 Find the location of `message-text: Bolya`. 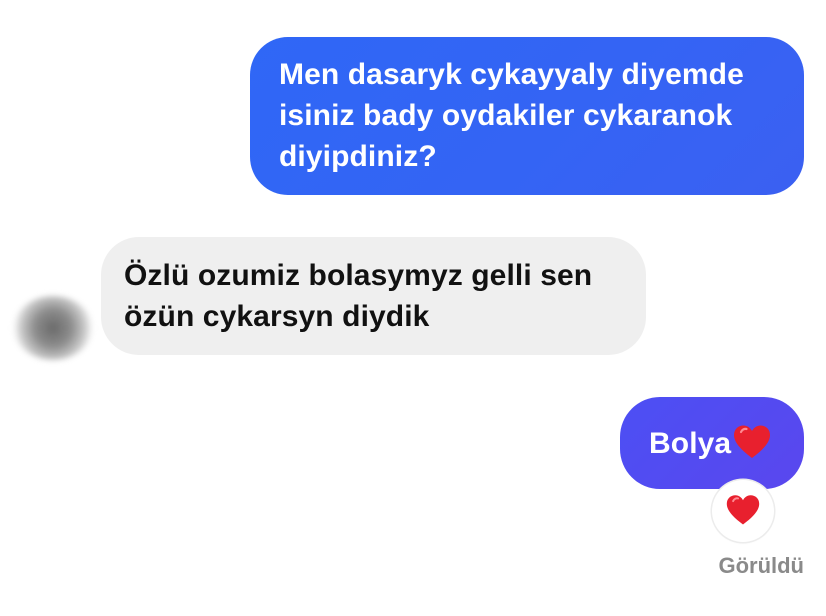

message-text: Bolya is located at coordinates (690, 443).